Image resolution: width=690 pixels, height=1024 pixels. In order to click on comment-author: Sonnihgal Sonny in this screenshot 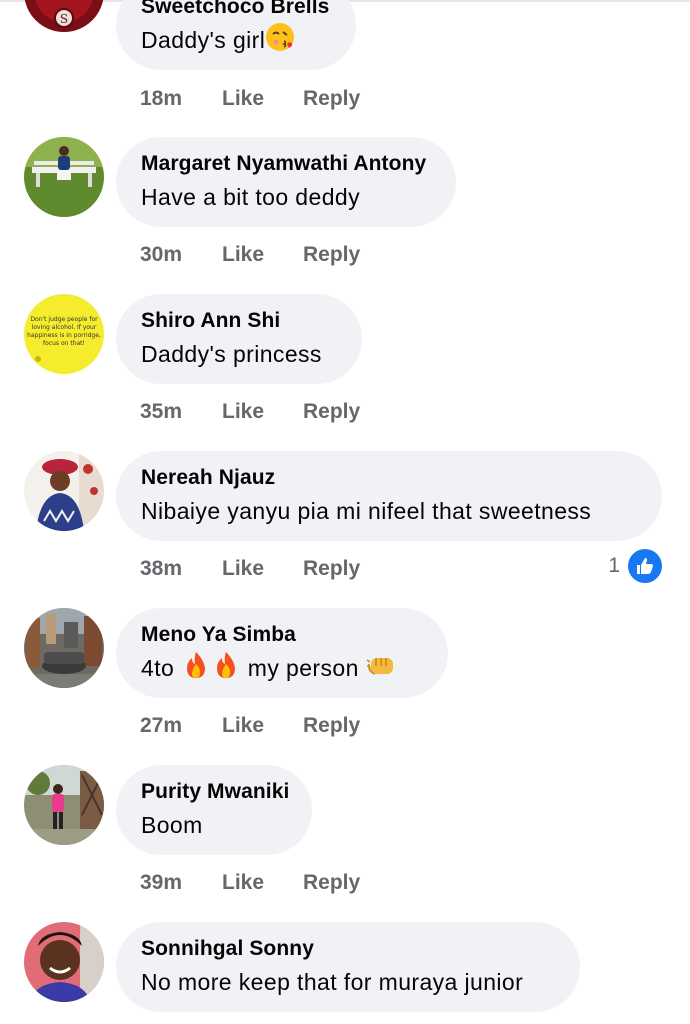, I will do `click(348, 949)`.